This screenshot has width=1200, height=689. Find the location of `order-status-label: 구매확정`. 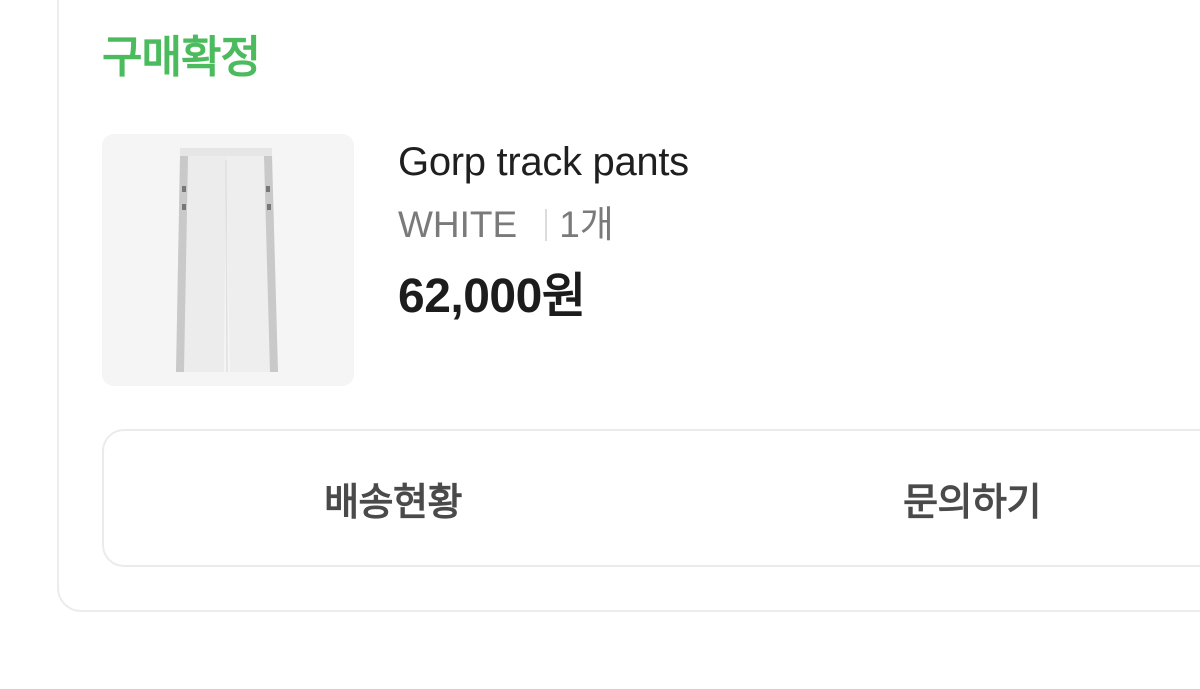

order-status-label: 구매확정 is located at coordinates (181, 57).